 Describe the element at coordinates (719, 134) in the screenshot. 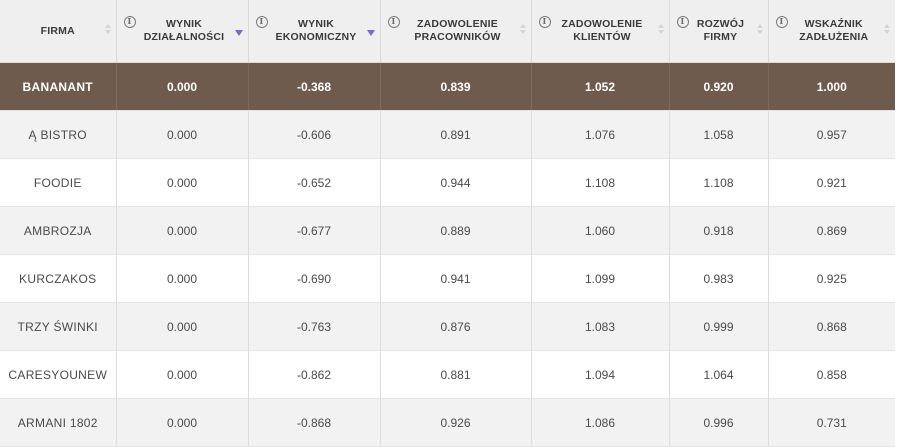

I see `cell-rozwoj-firmy: 1.058` at that location.